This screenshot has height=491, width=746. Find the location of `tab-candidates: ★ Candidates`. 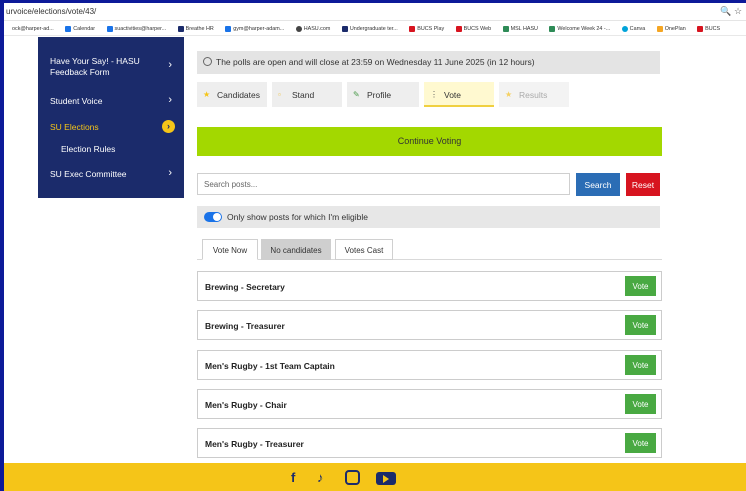

tab-candidates: ★ Candidates is located at coordinates (232, 94).